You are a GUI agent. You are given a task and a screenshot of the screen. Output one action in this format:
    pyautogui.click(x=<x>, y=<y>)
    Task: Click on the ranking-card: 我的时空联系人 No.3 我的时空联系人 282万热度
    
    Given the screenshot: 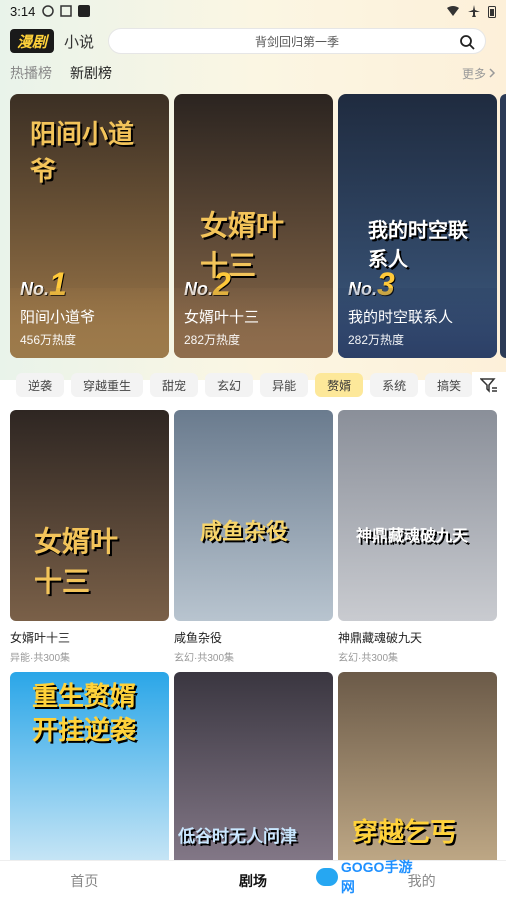 What is the action you would take?
    pyautogui.click(x=417, y=226)
    